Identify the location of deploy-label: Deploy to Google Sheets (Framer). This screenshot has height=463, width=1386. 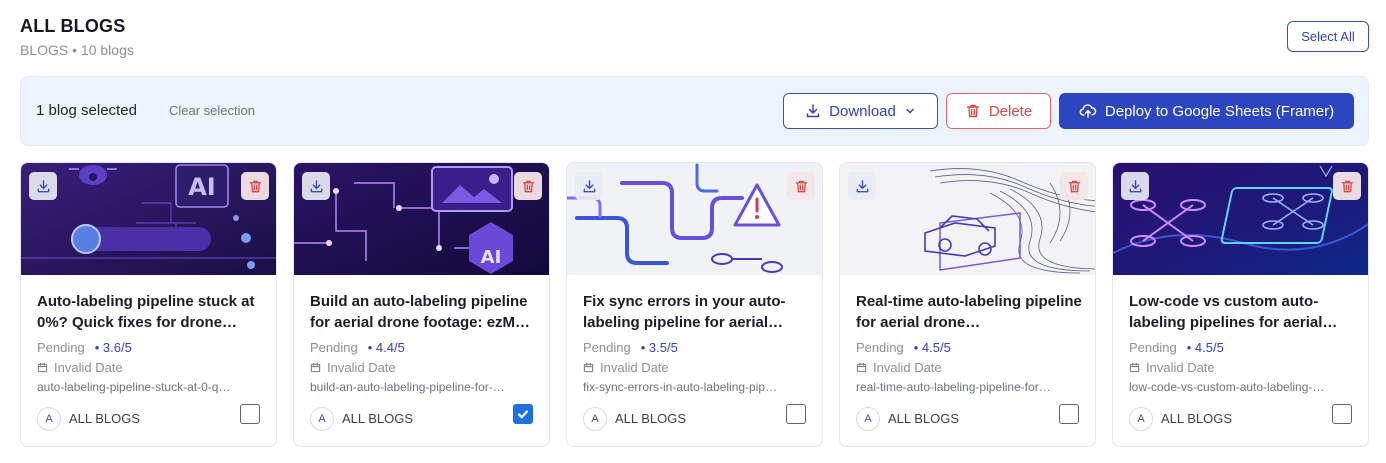
(1219, 111).